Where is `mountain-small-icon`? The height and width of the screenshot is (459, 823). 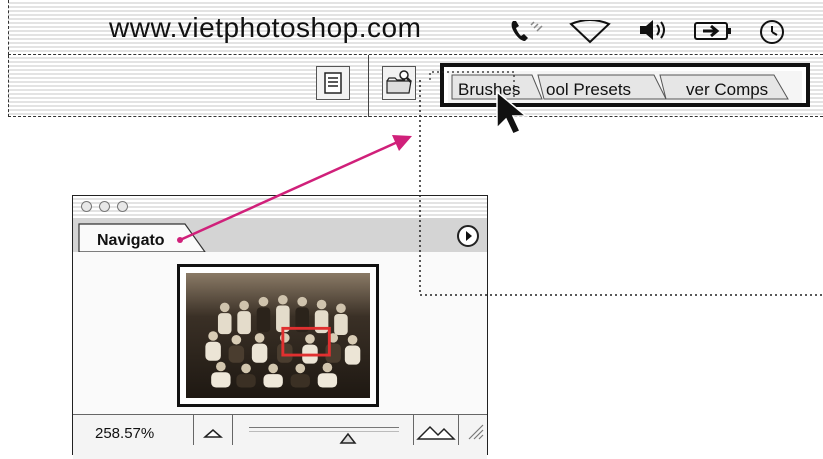
mountain-small-icon is located at coordinates (213, 433).